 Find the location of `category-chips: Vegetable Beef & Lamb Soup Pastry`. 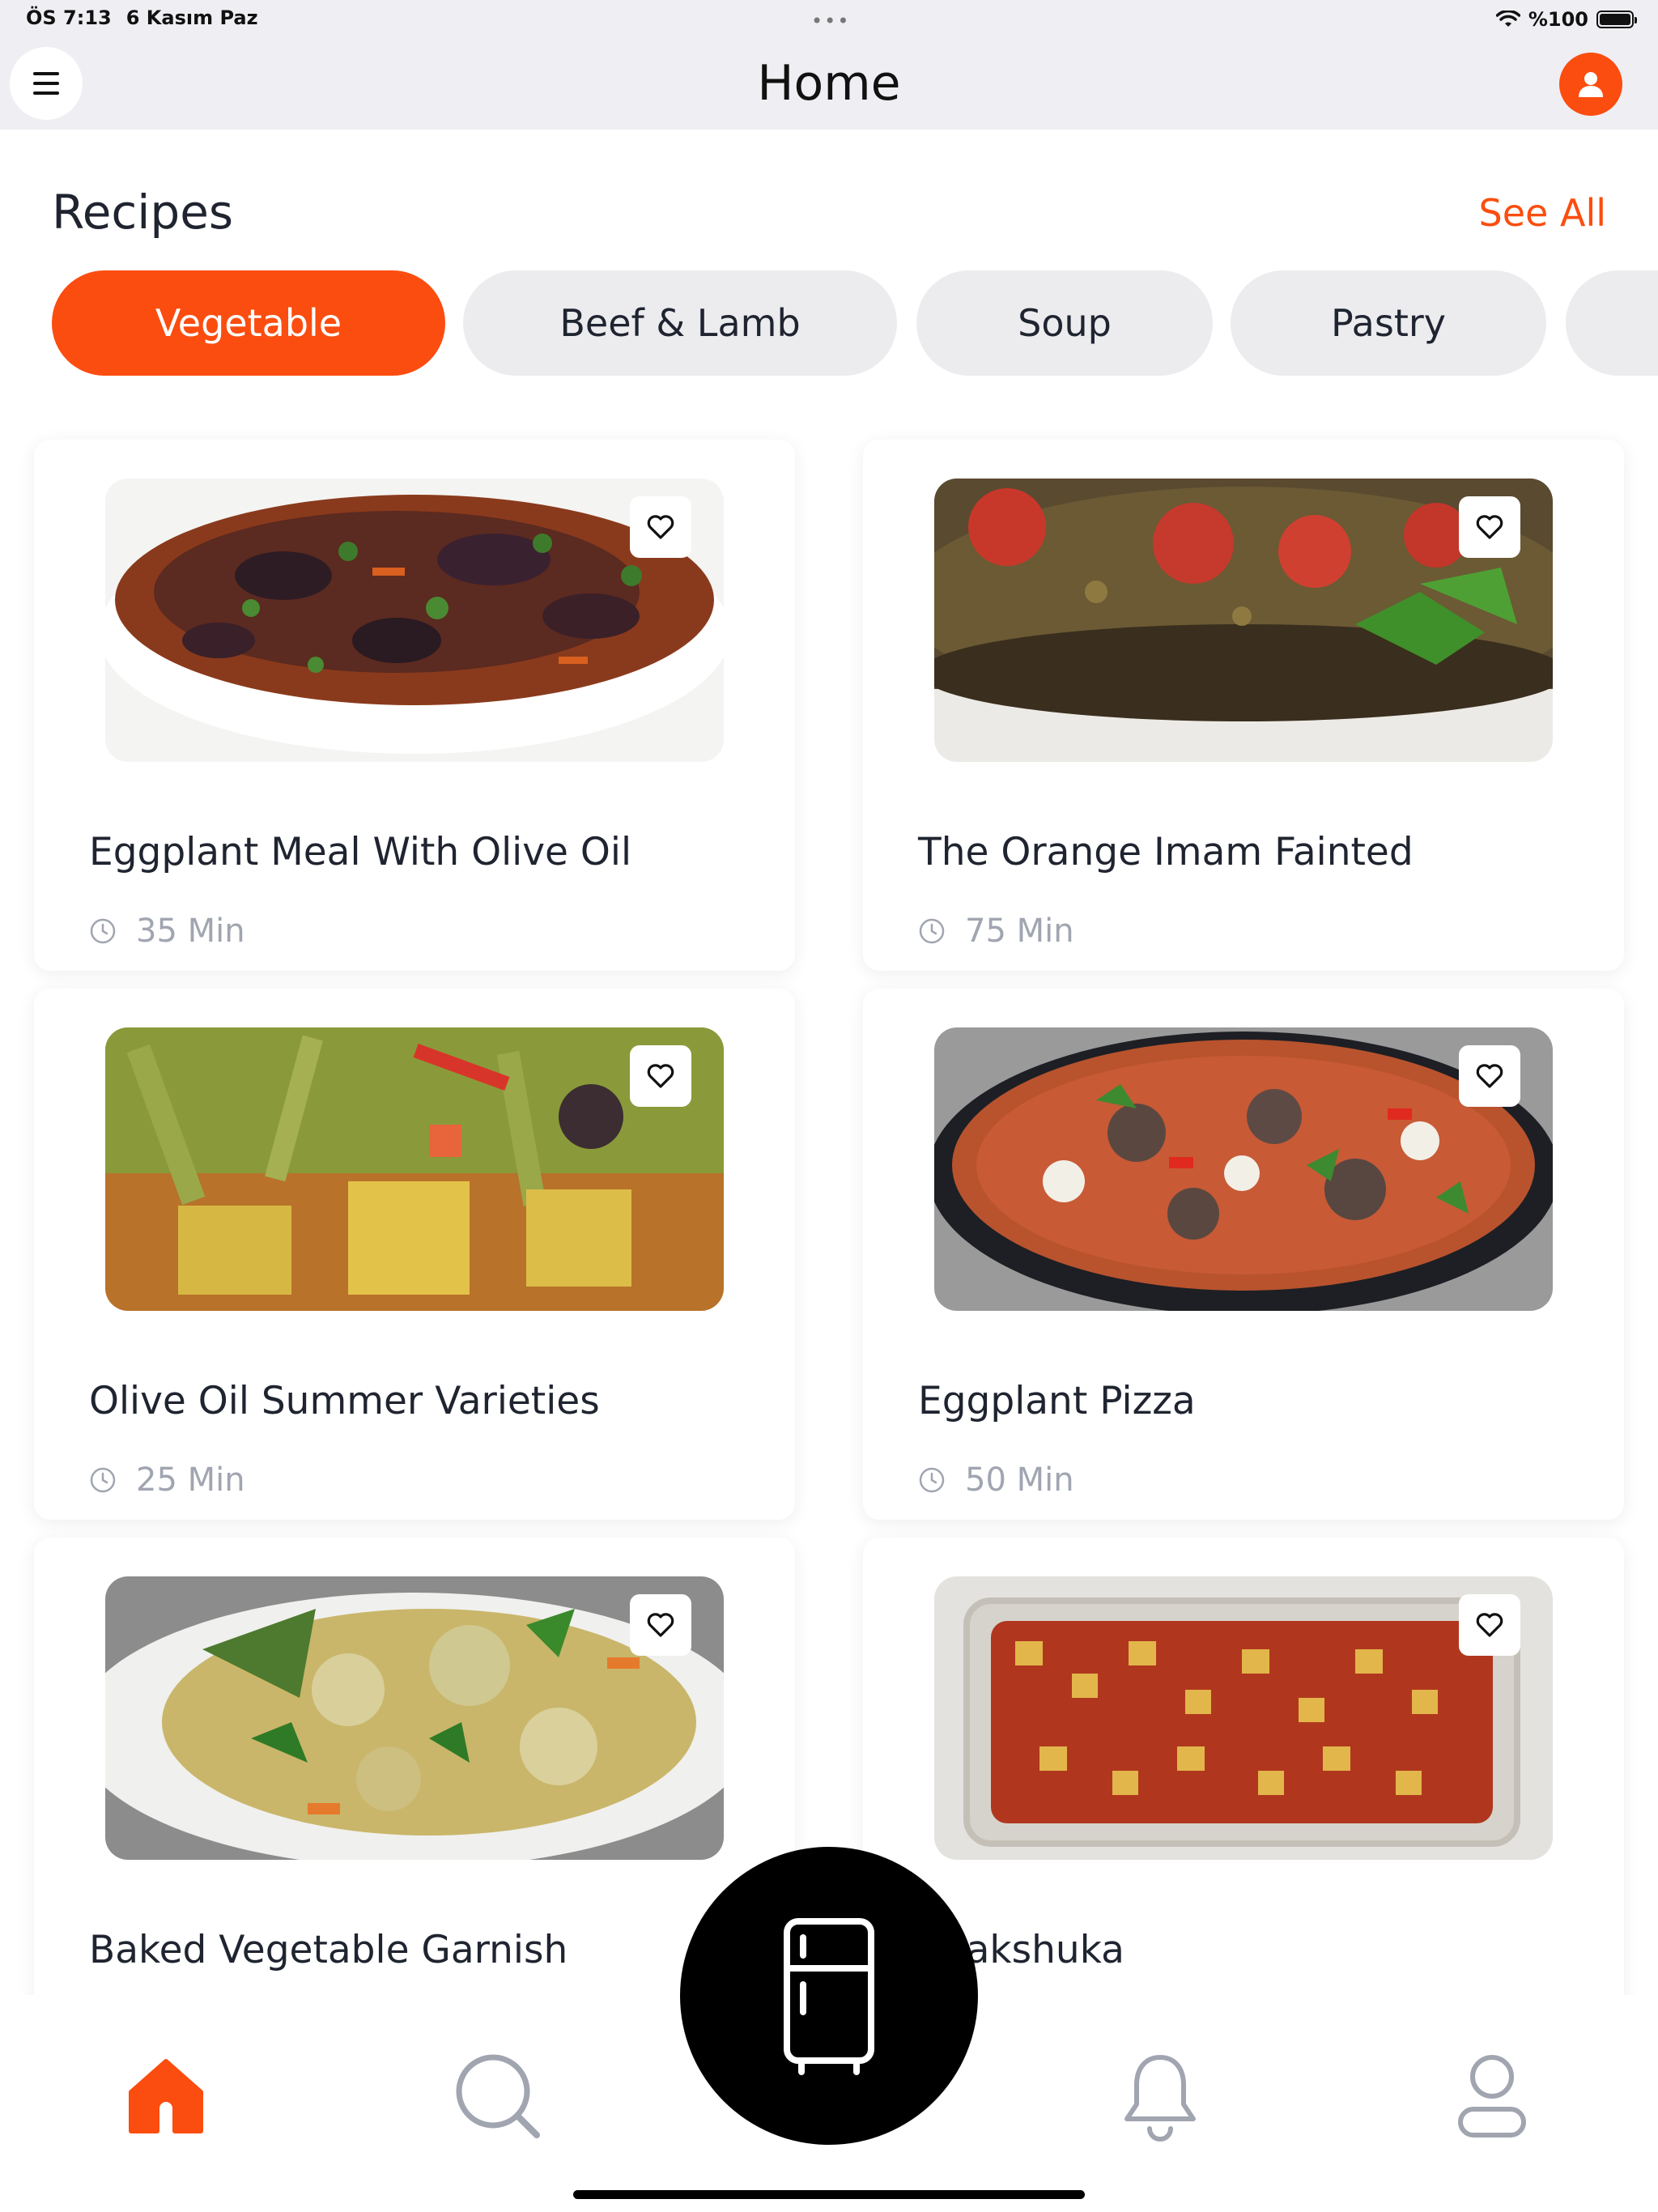

category-chips: Vegetable Beef & Lamb Soup Pastry is located at coordinates (829, 323).